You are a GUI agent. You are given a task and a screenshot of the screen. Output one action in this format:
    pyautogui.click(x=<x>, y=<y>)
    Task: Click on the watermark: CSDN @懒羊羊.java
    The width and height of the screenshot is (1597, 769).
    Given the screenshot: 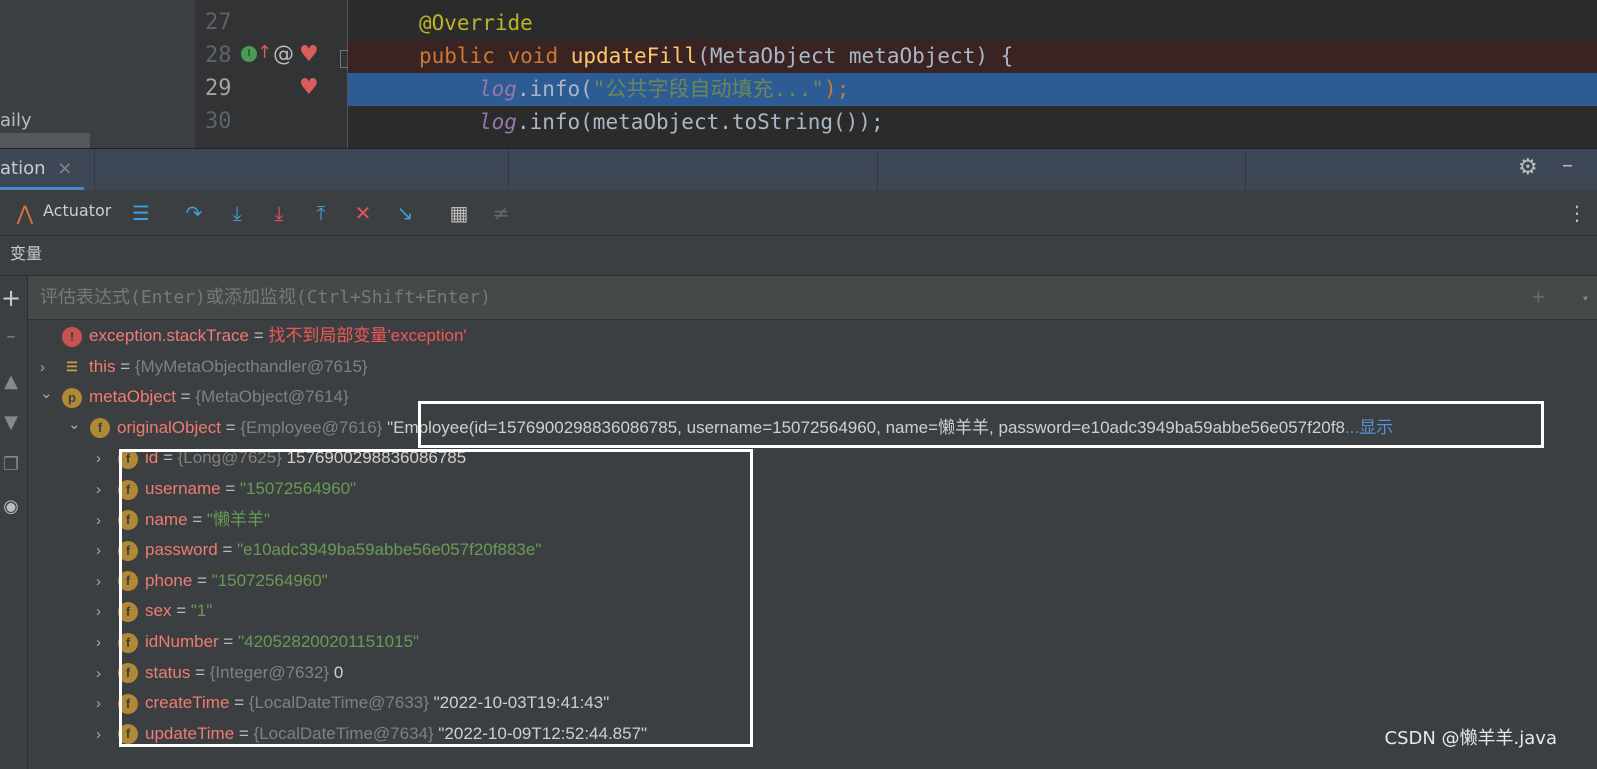 What is the action you would take?
    pyautogui.click(x=1470, y=738)
    